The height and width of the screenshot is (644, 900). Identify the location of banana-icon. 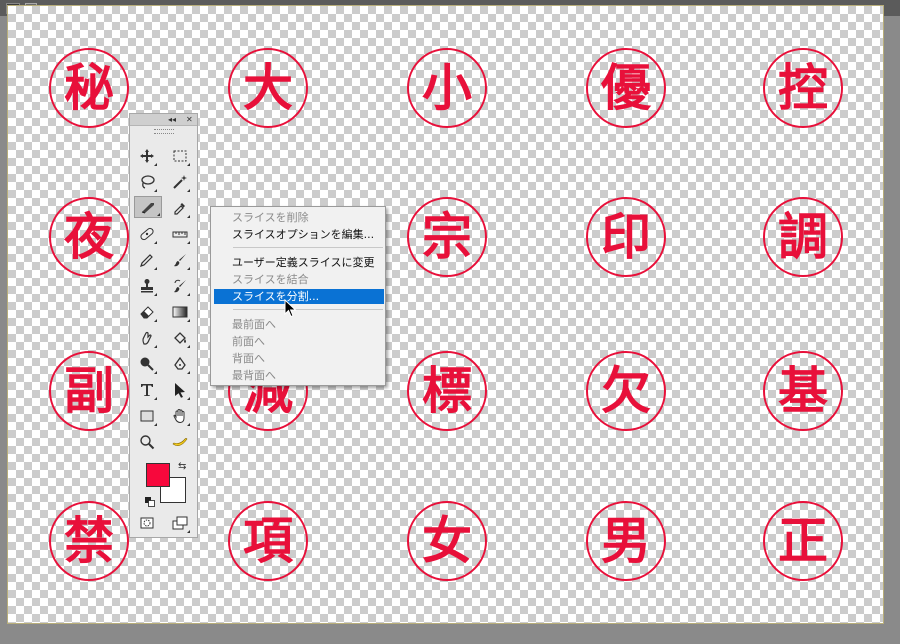
(180, 442).